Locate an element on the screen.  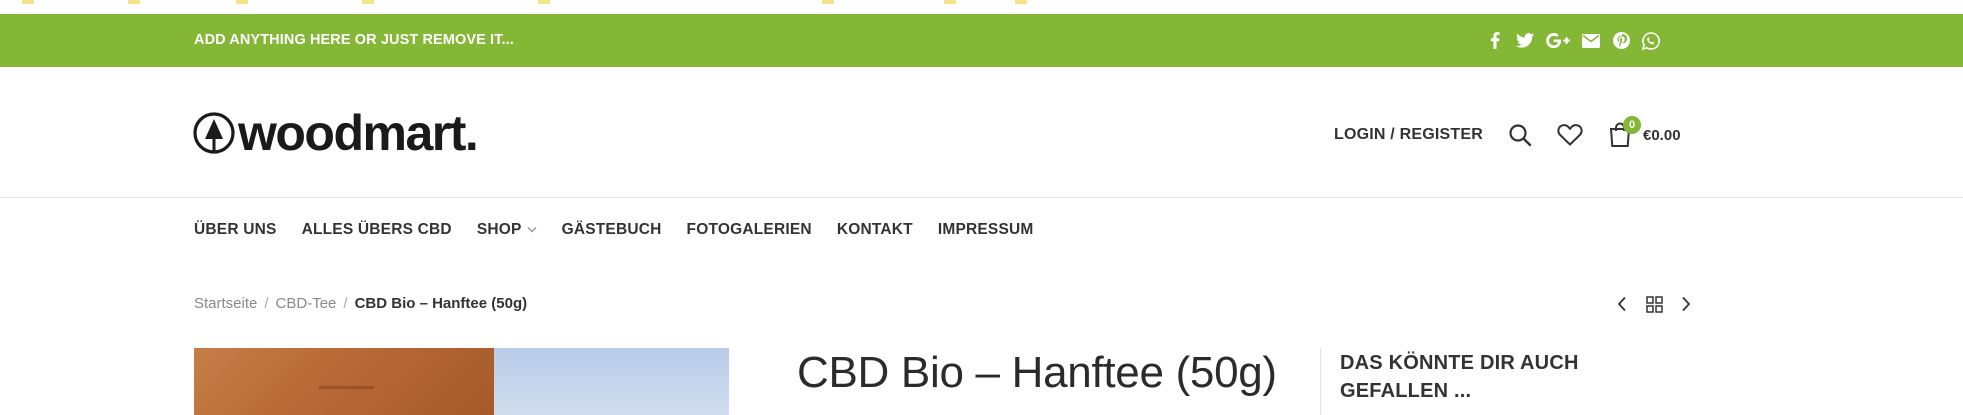
login-register-link: LOGIN / REGISTER is located at coordinates (1408, 135).